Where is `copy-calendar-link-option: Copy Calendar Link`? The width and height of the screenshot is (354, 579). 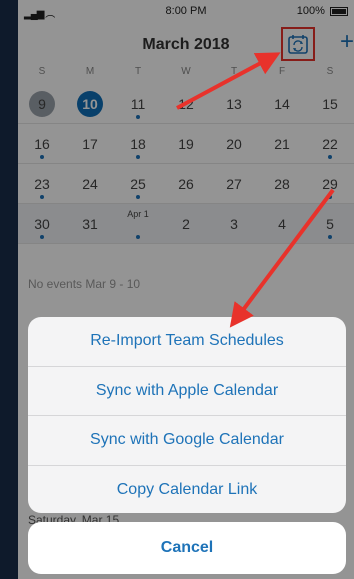
copy-calendar-link-option: Copy Calendar Link is located at coordinates (187, 490).